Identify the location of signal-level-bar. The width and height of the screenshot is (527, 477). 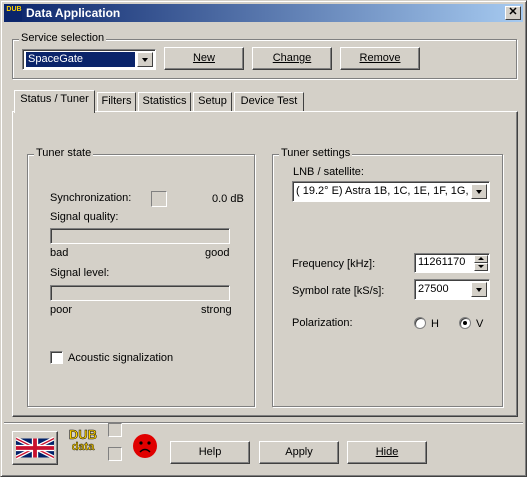
(140, 293).